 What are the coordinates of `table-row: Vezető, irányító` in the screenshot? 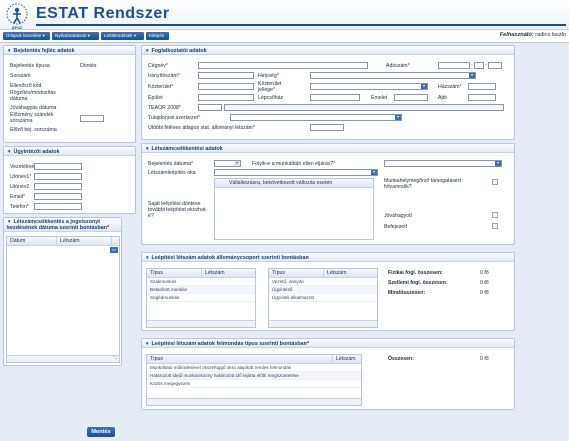 It's located at (323, 282).